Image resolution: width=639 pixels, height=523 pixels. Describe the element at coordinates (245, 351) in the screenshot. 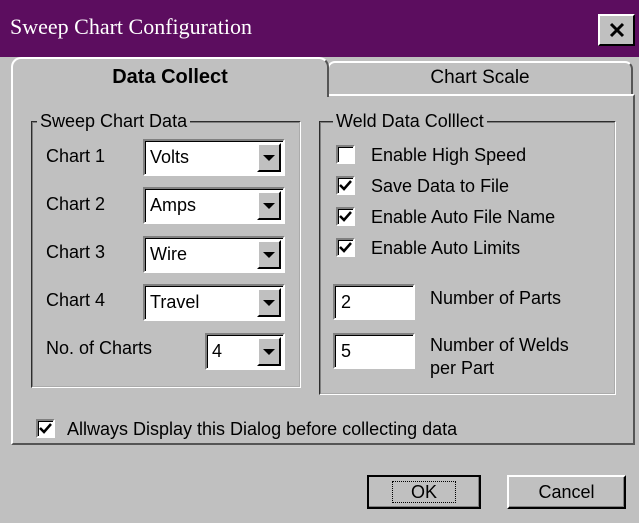

I see `num-charts-select: 4` at that location.